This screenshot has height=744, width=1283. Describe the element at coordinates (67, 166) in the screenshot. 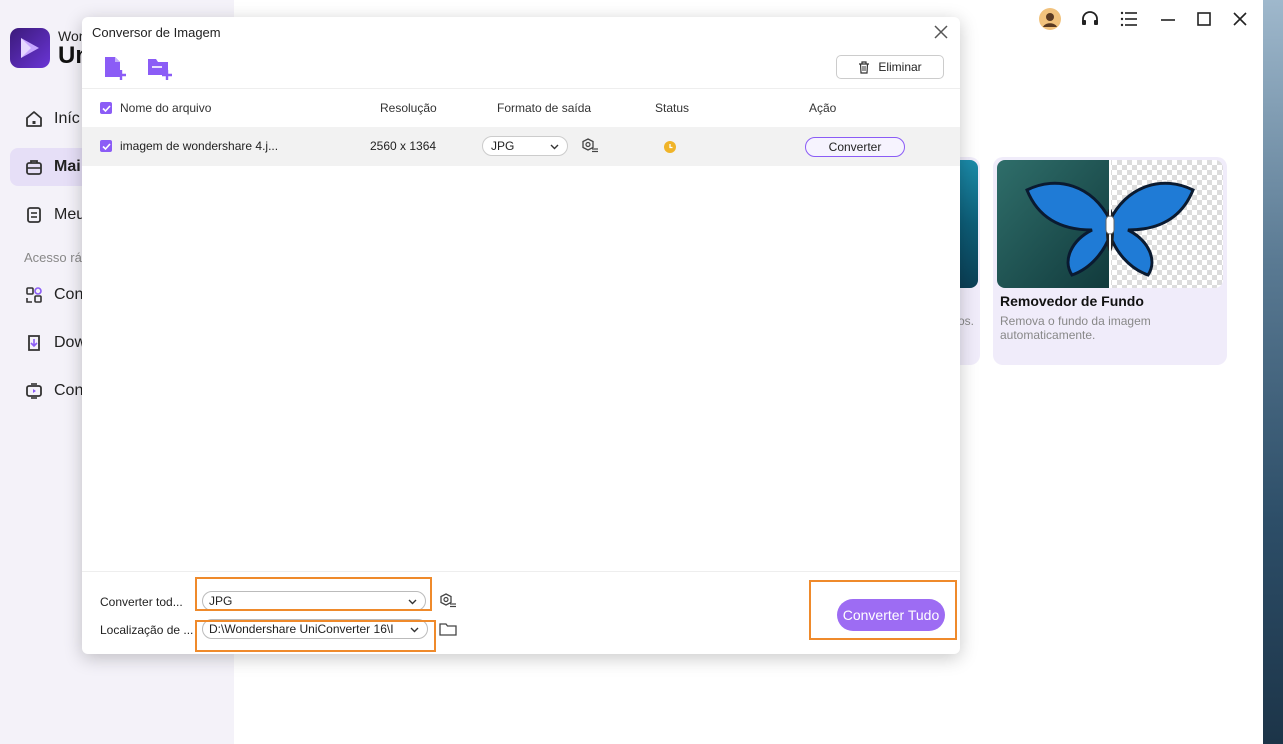

I see `sidebar-item-label: Mai` at that location.